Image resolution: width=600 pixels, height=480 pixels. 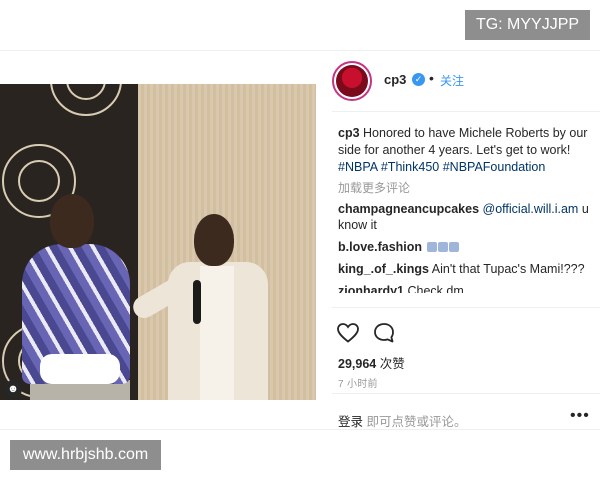 I want to click on hashtag-link: #Think450, so click(x=410, y=167).